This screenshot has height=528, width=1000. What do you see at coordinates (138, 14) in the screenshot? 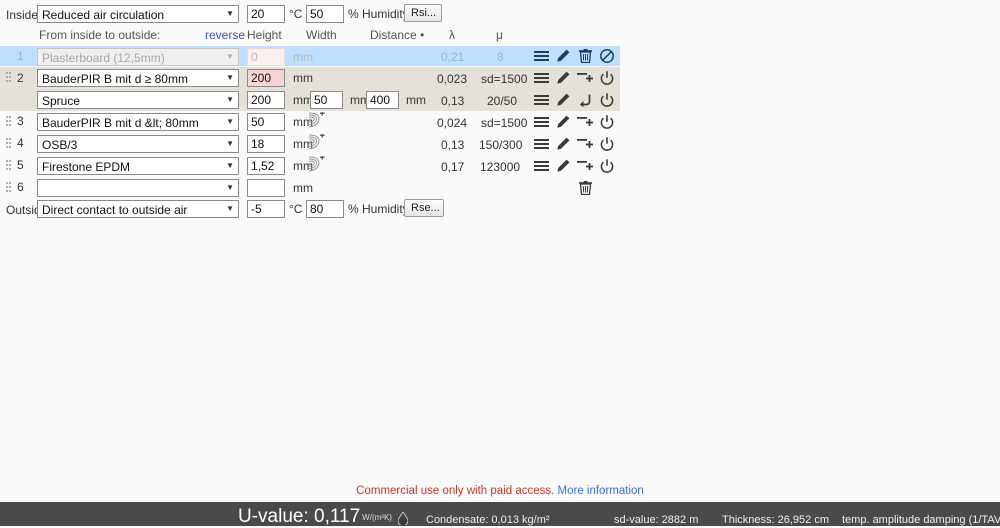
I see `inside-environment-select: Reduced air circulation ▼` at bounding box center [138, 14].